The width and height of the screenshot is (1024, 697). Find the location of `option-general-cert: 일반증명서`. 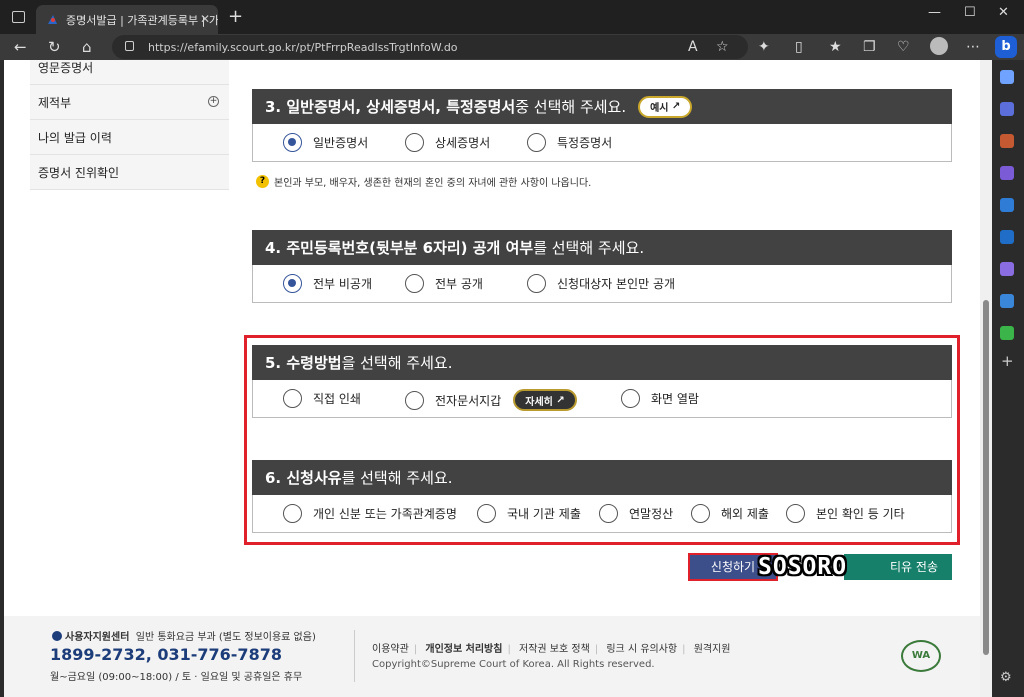

option-general-cert: 일반증명서 is located at coordinates (325, 142).